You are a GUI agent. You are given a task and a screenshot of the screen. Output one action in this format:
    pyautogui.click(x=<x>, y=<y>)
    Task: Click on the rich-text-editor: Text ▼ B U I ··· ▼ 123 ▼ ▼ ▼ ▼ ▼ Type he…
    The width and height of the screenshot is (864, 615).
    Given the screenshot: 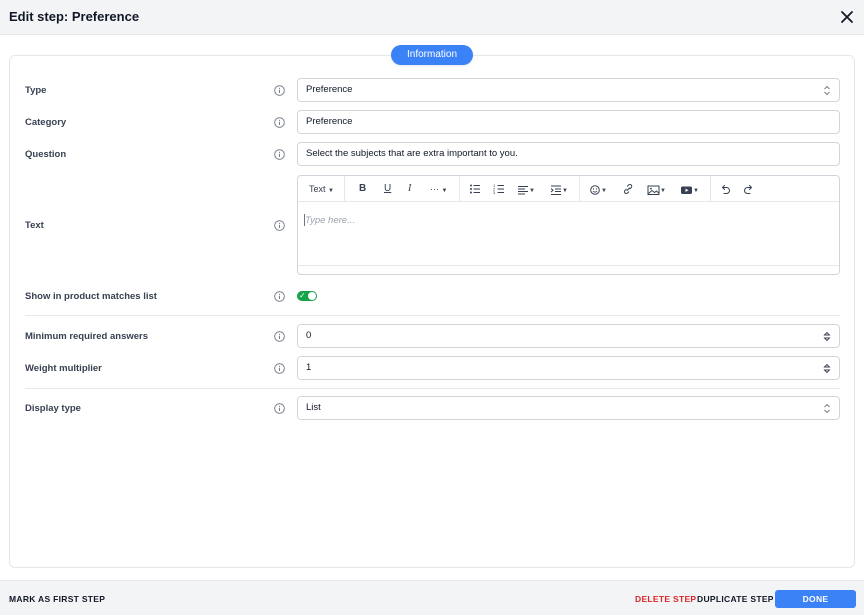 What is the action you would take?
    pyautogui.click(x=568, y=225)
    